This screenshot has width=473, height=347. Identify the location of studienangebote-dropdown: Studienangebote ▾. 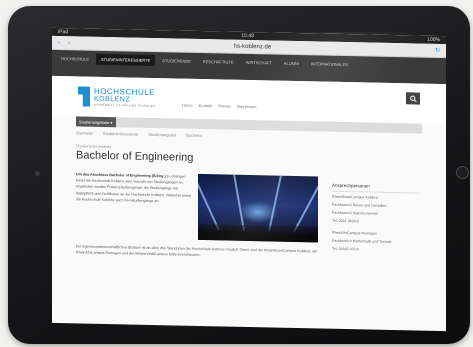
(96, 122).